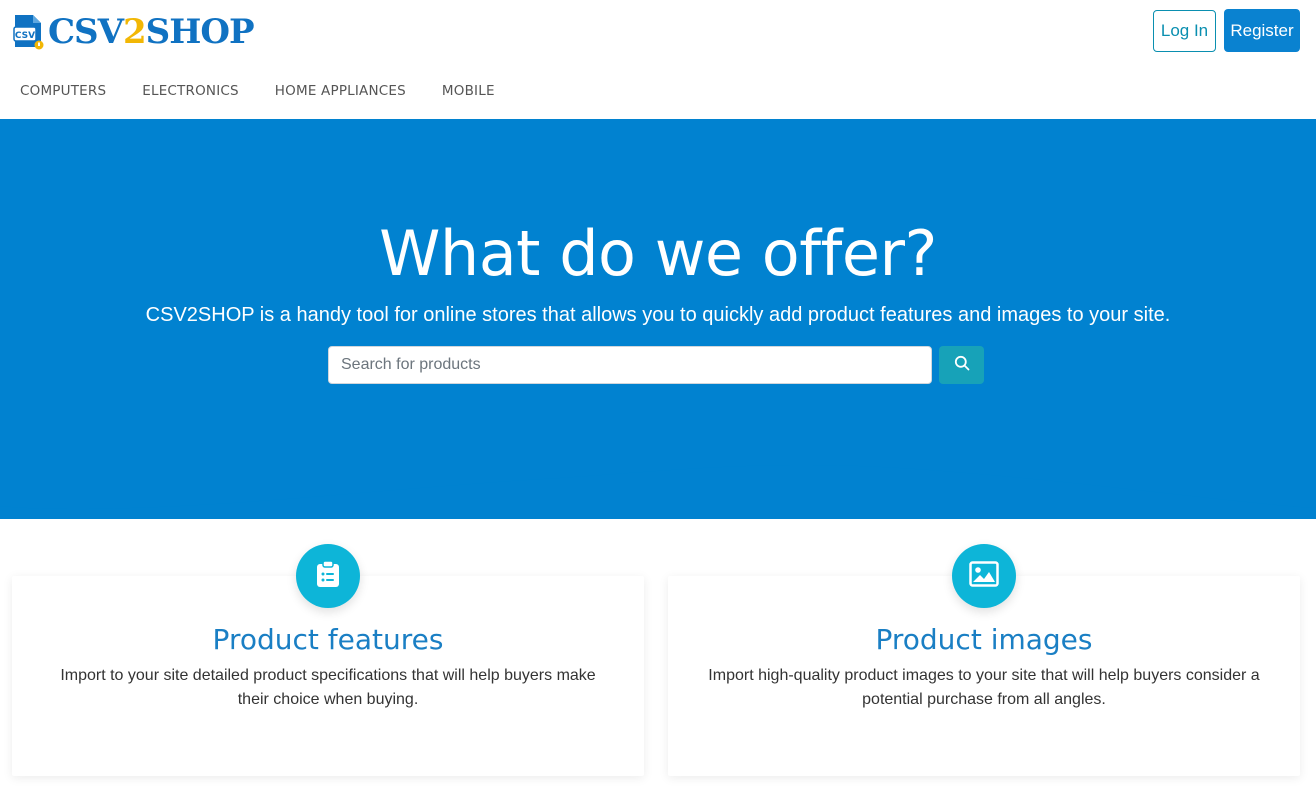 This screenshot has width=1316, height=792. I want to click on clipboard-list-icon, so click(328, 576).